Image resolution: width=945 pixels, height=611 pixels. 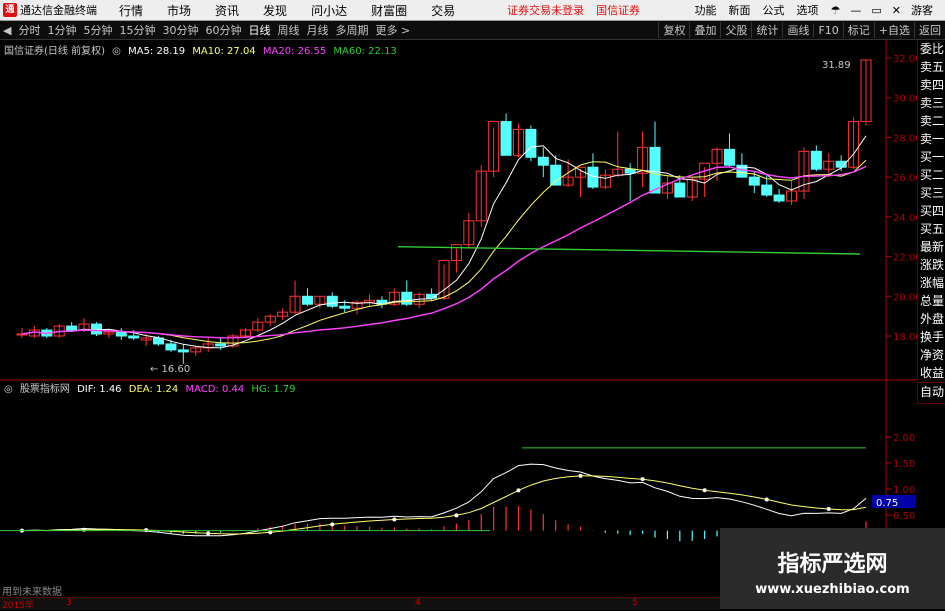 I want to click on price-tick-label: 32.00, so click(x=905, y=59).